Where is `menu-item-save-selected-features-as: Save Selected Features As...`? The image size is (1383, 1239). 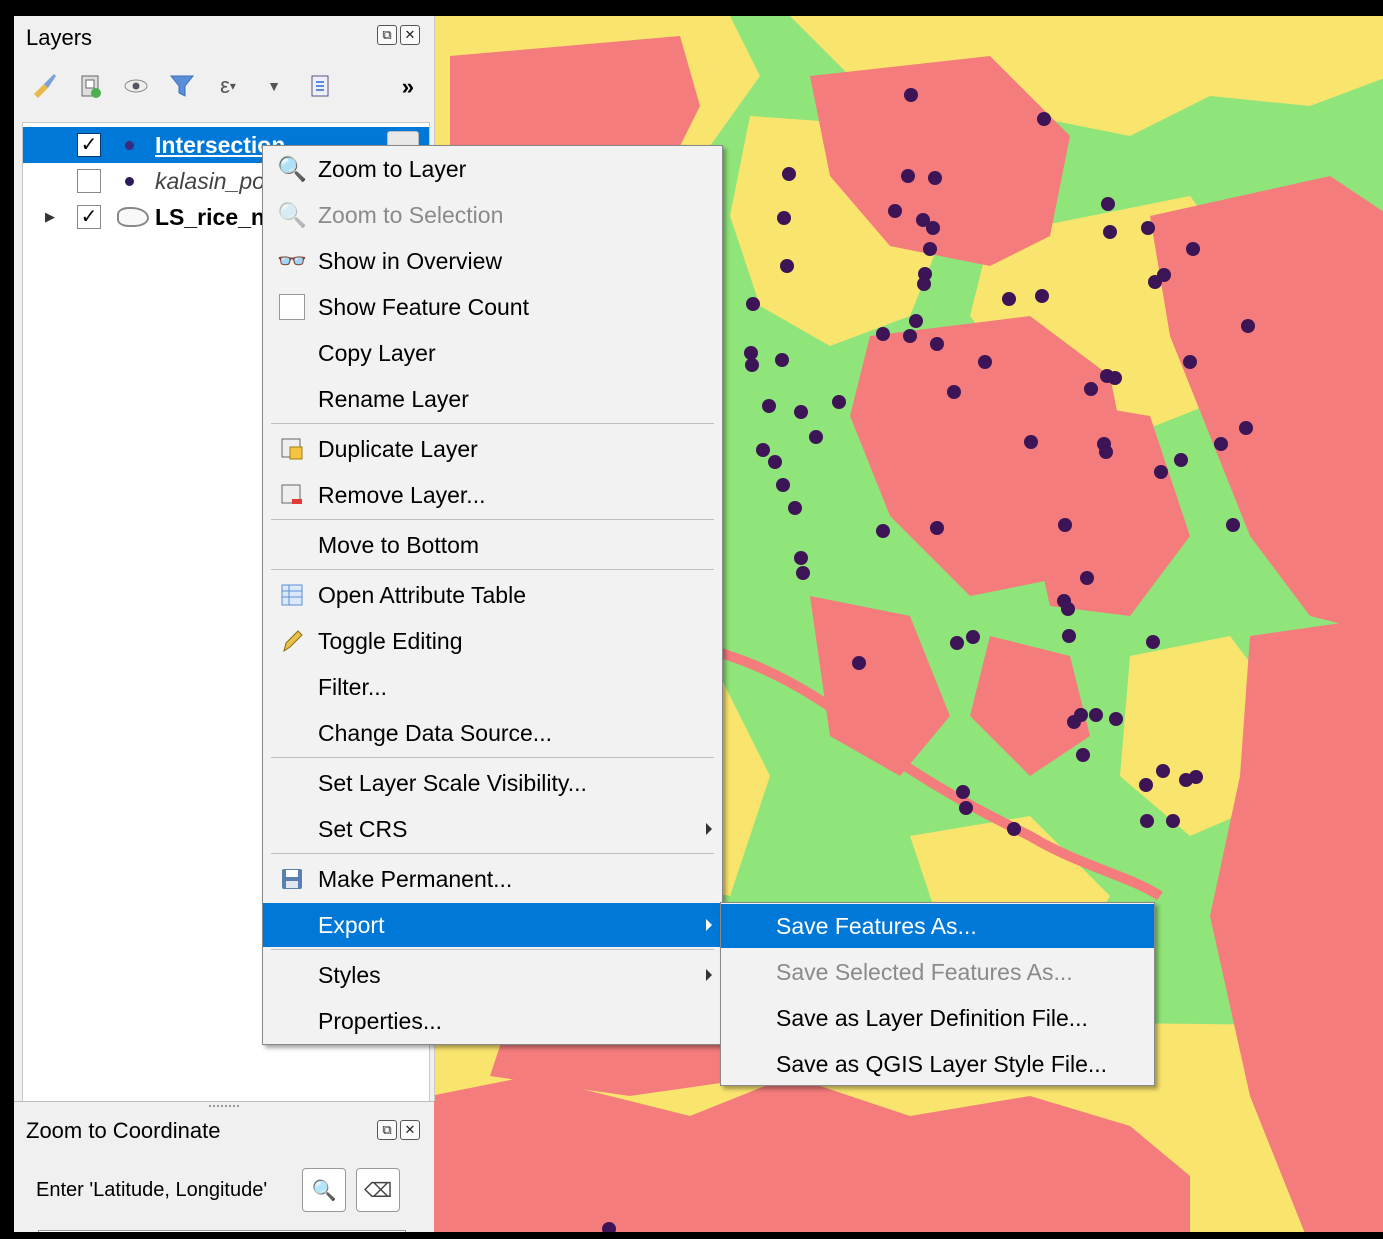 menu-item-save-selected-features-as: Save Selected Features As... is located at coordinates (937, 972).